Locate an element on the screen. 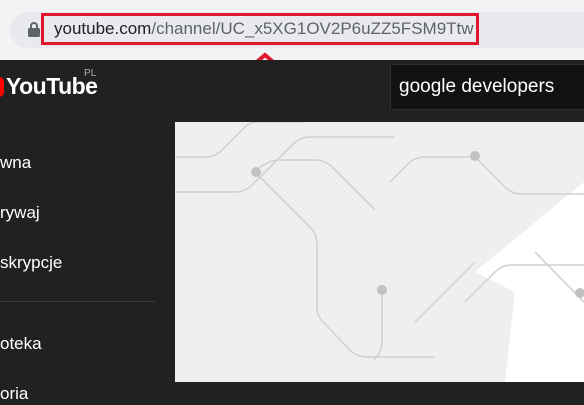 This screenshot has width=584, height=405. url-path: /channel/UC_x5XG1OV2P6uZZ5FSM9Ttw is located at coordinates (312, 28).